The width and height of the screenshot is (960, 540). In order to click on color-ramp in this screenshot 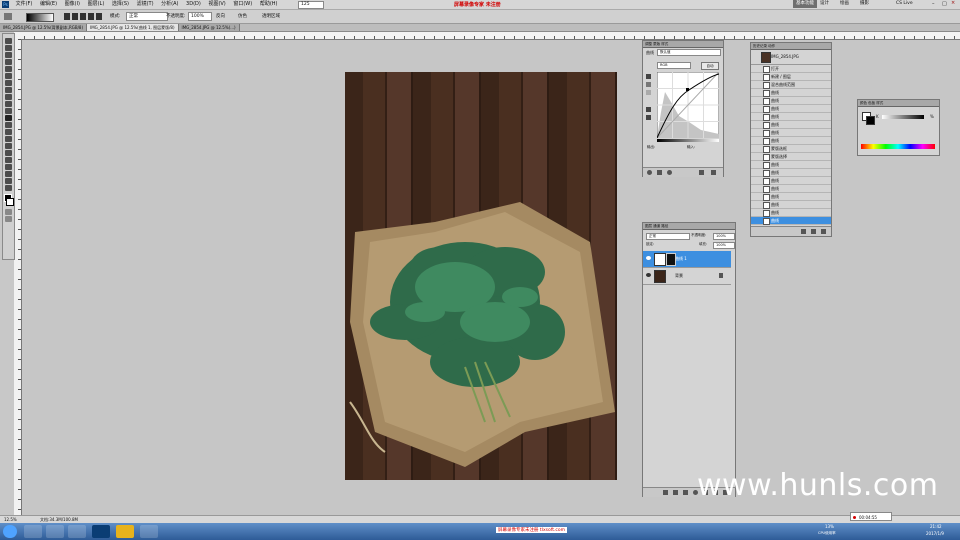, I will do `click(898, 146)`.